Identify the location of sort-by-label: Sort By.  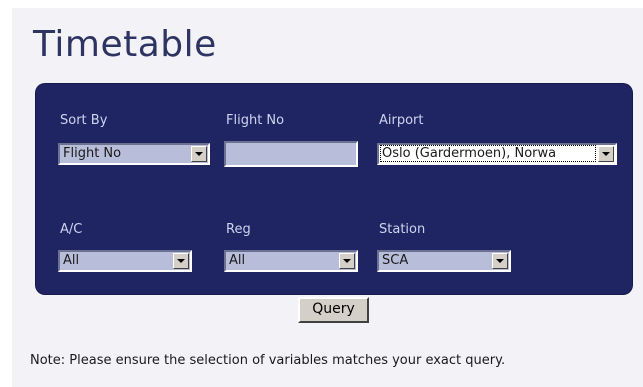
(84, 120).